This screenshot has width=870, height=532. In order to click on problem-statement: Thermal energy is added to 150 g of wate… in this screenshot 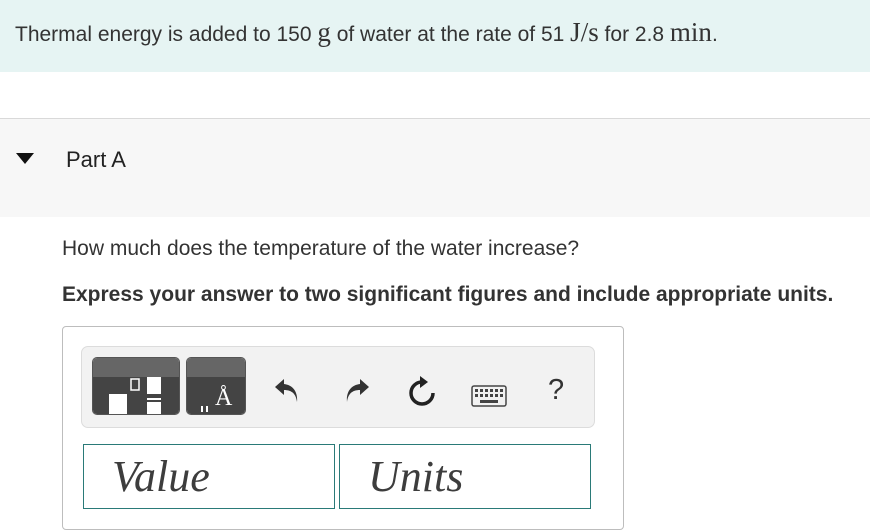, I will do `click(366, 32)`.